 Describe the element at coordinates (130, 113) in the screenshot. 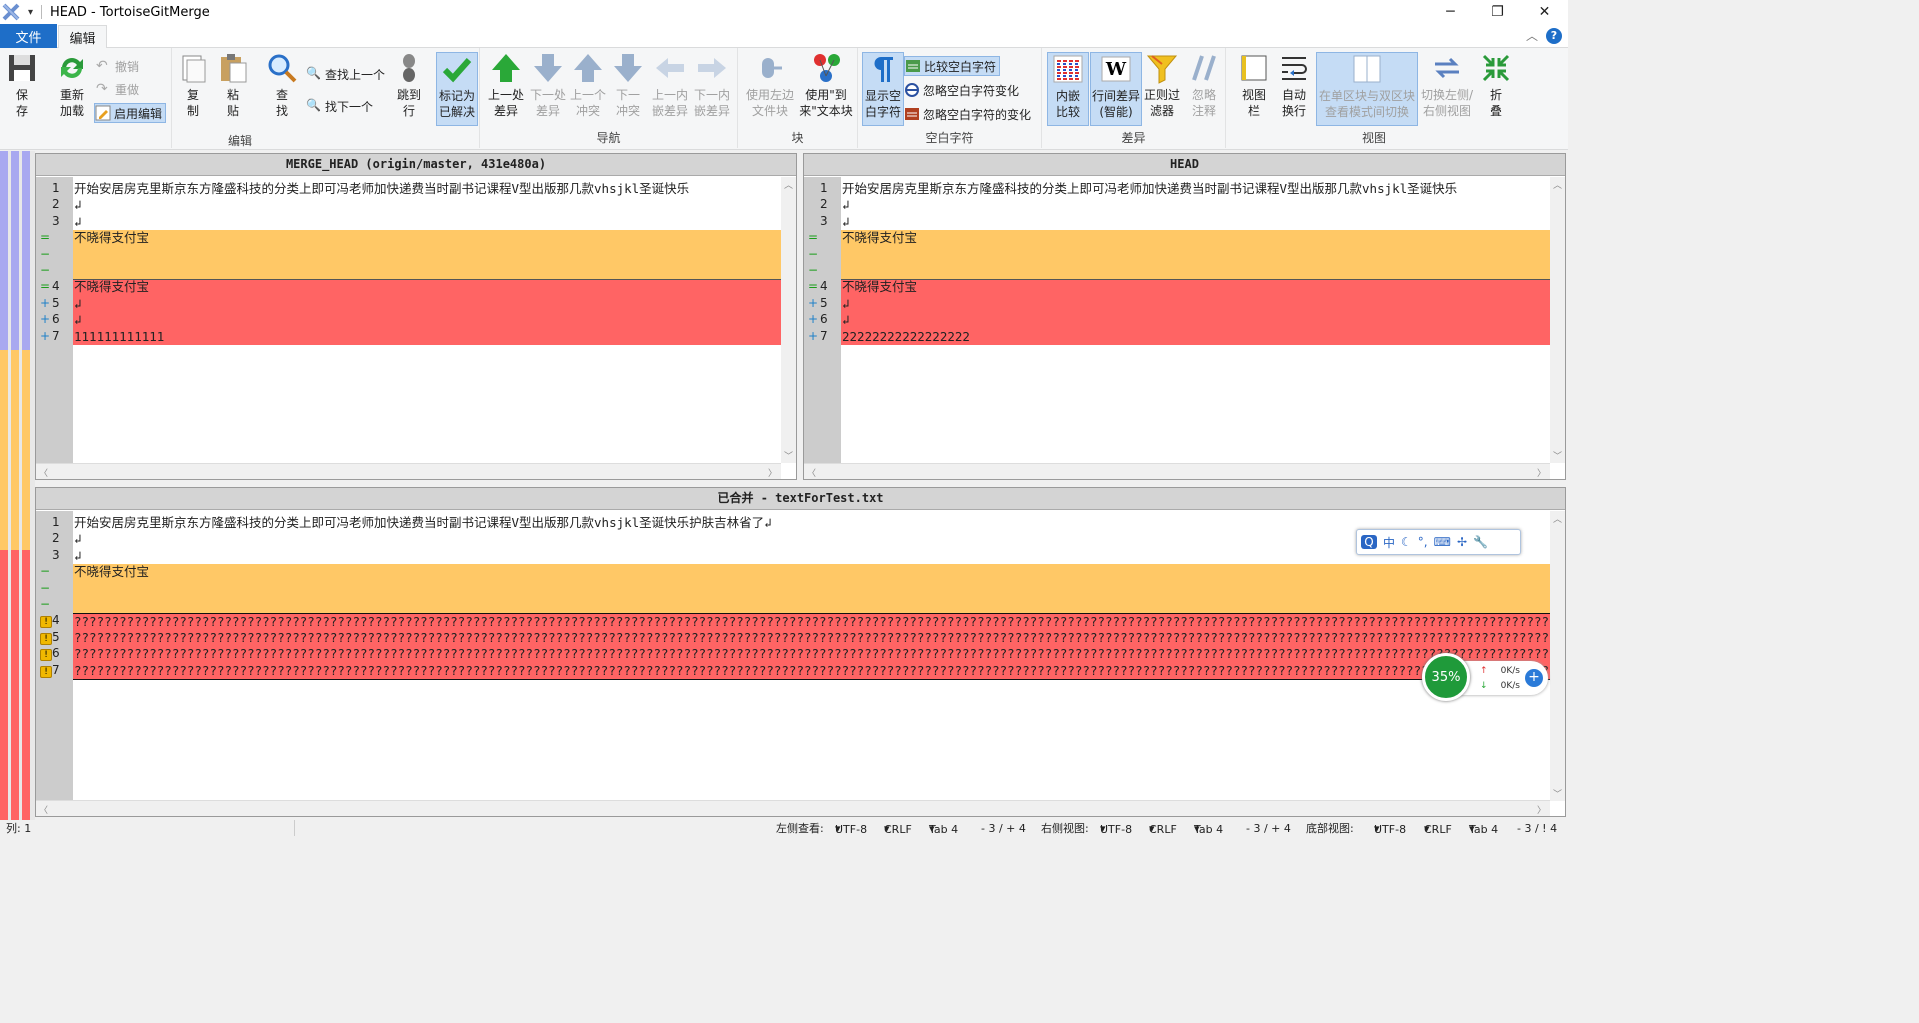

I see `enable-edit-button: 启用编辑` at that location.